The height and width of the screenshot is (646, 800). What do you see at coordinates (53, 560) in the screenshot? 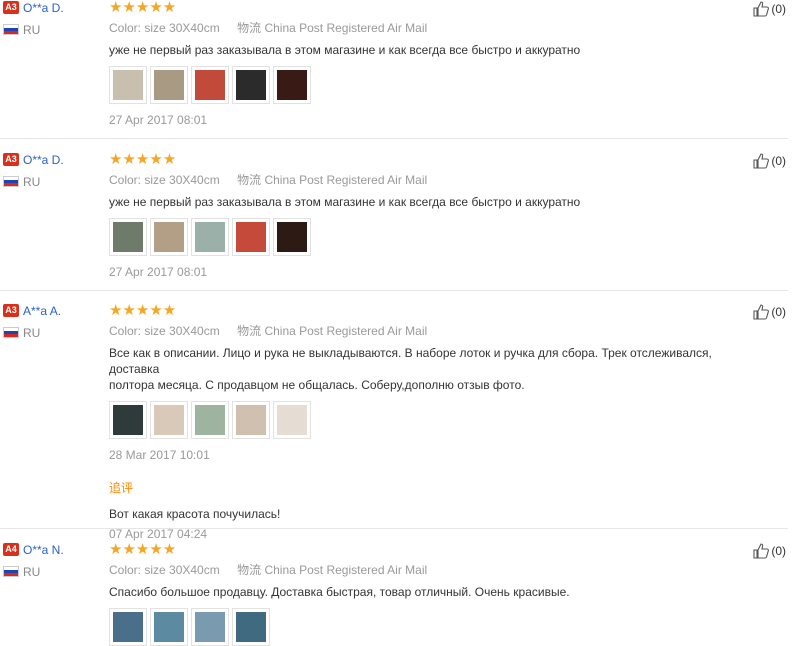
I see `reviewer-info: A4 O**a N. RU` at bounding box center [53, 560].